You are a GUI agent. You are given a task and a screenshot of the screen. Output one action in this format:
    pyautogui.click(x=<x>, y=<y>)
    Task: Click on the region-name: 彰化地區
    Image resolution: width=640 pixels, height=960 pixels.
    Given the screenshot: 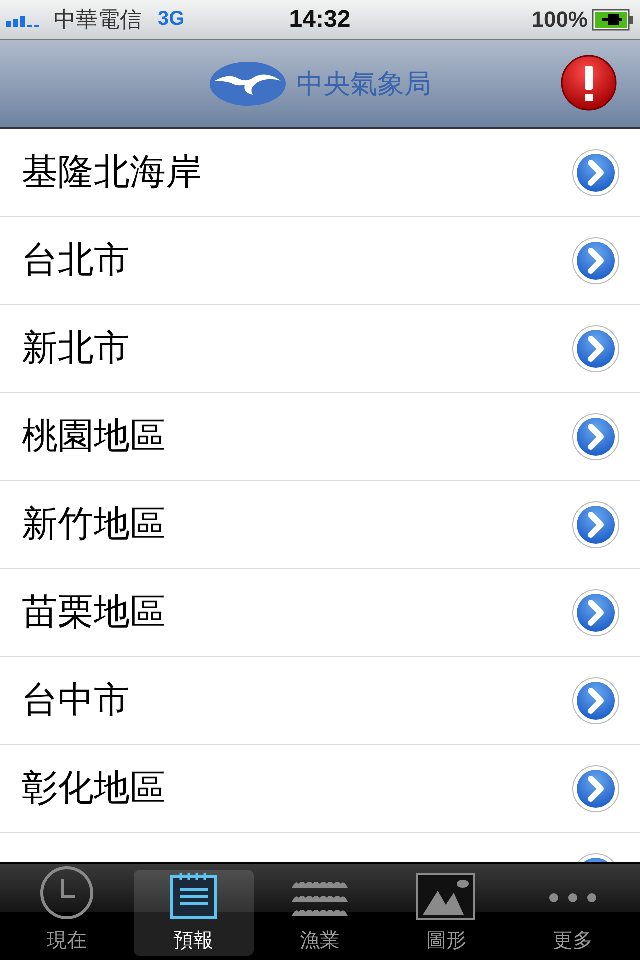 What is the action you would take?
    pyautogui.click(x=94, y=788)
    